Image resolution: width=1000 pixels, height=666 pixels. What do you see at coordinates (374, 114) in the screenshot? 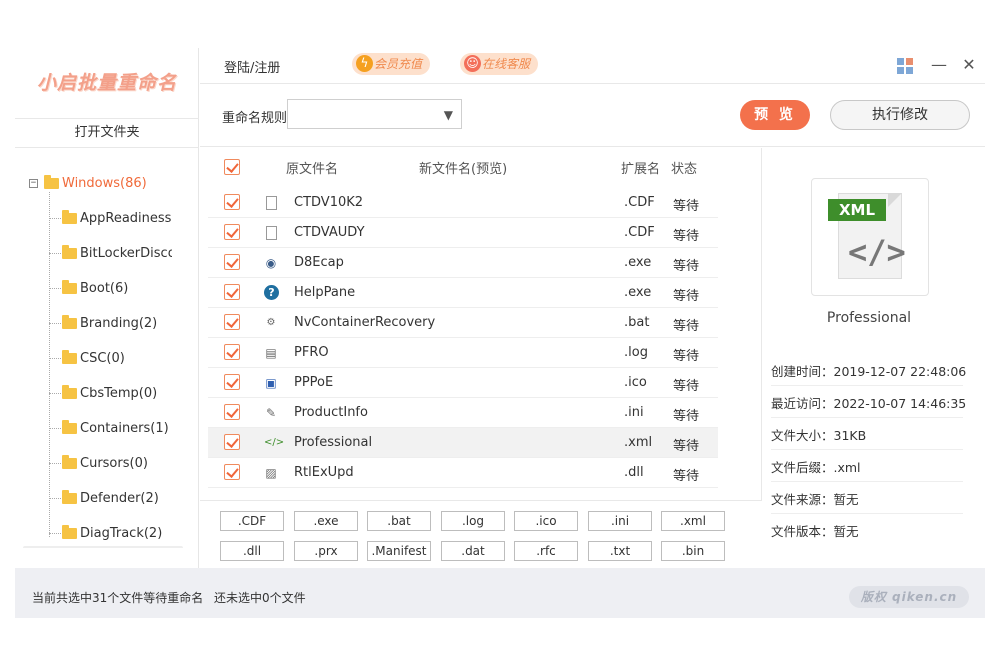
I see `rule-select: ▼` at bounding box center [374, 114].